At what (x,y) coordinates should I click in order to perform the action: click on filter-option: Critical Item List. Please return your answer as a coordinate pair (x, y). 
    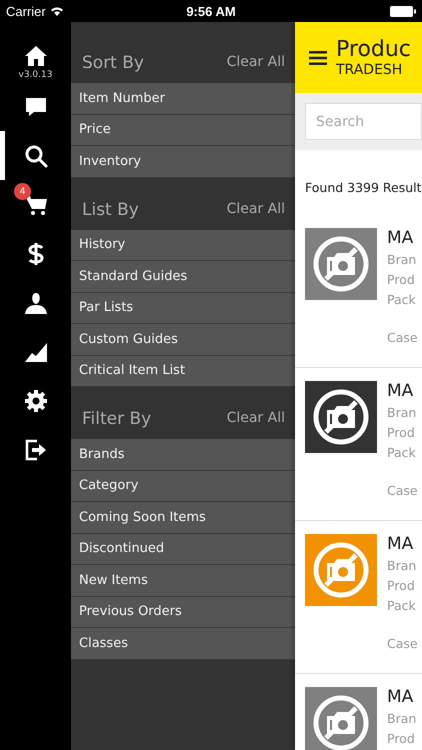
    Looking at the image, I should click on (183, 371).